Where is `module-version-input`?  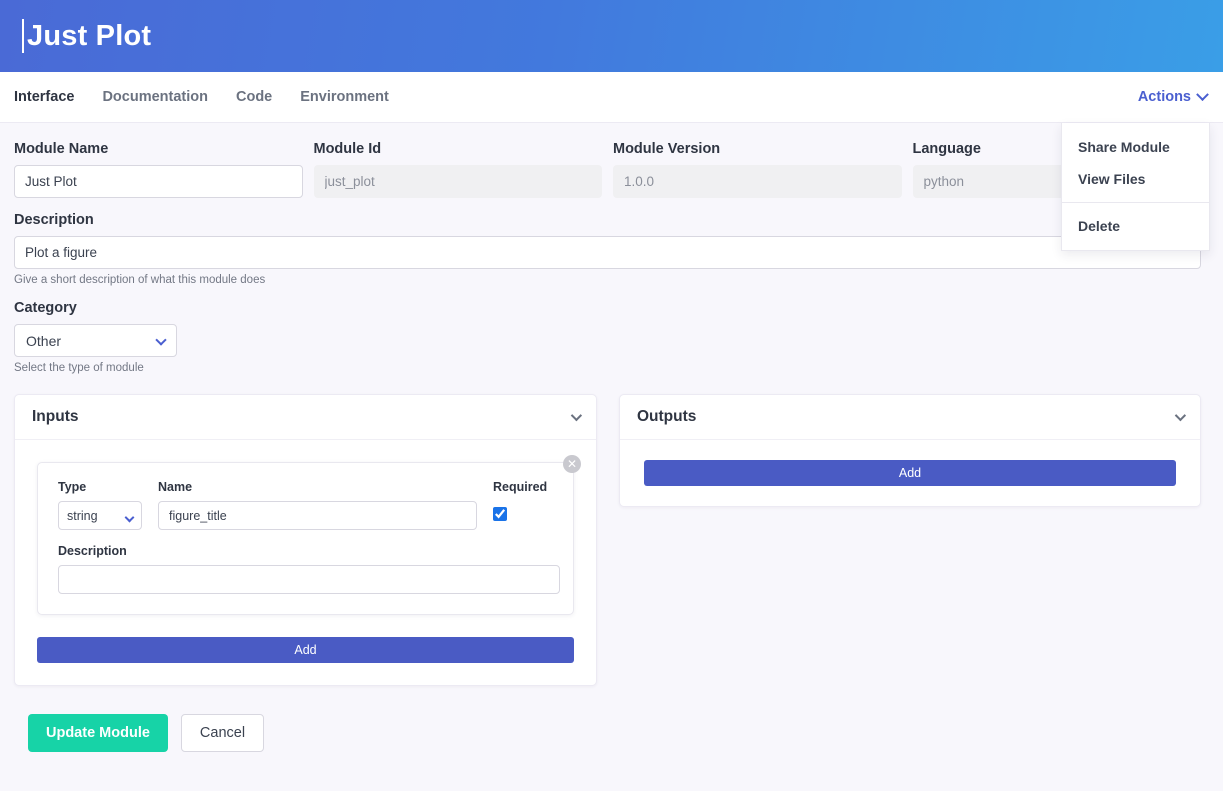 module-version-input is located at coordinates (757, 181).